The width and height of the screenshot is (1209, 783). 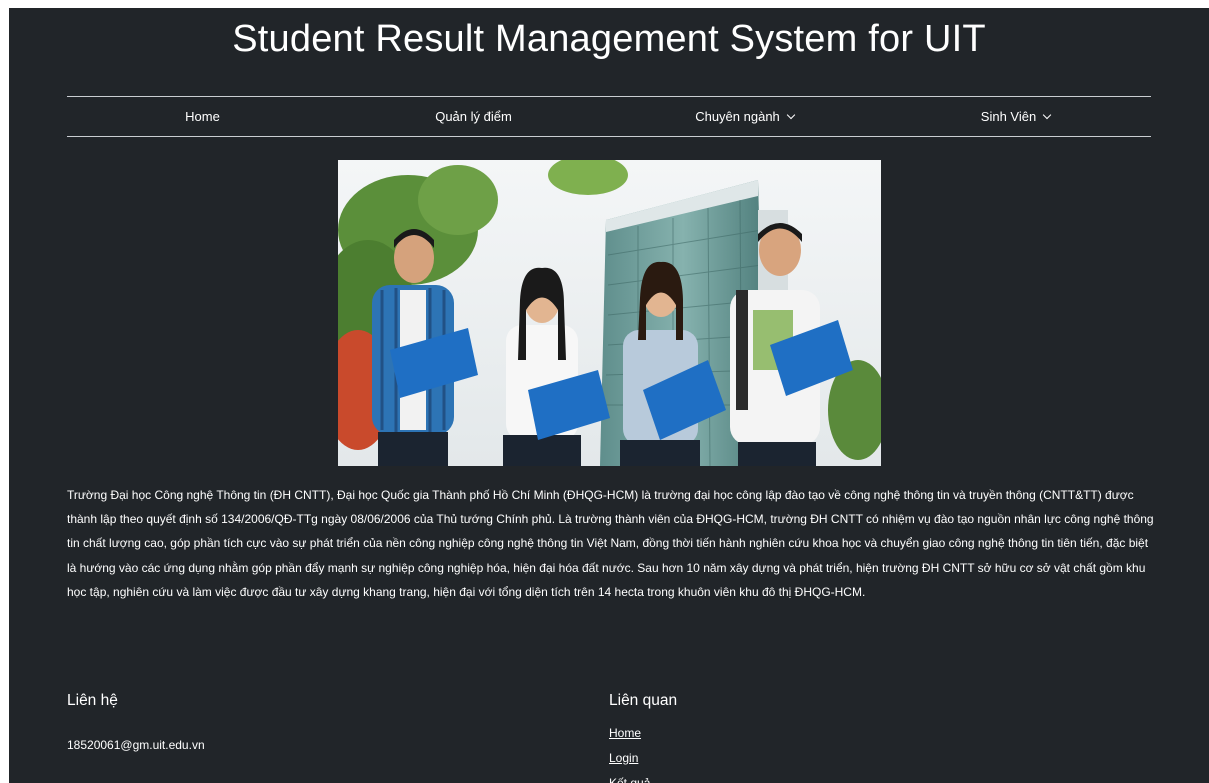 I want to click on footer-links: Liên quan Home Login Kết quả, so click(x=643, y=737).